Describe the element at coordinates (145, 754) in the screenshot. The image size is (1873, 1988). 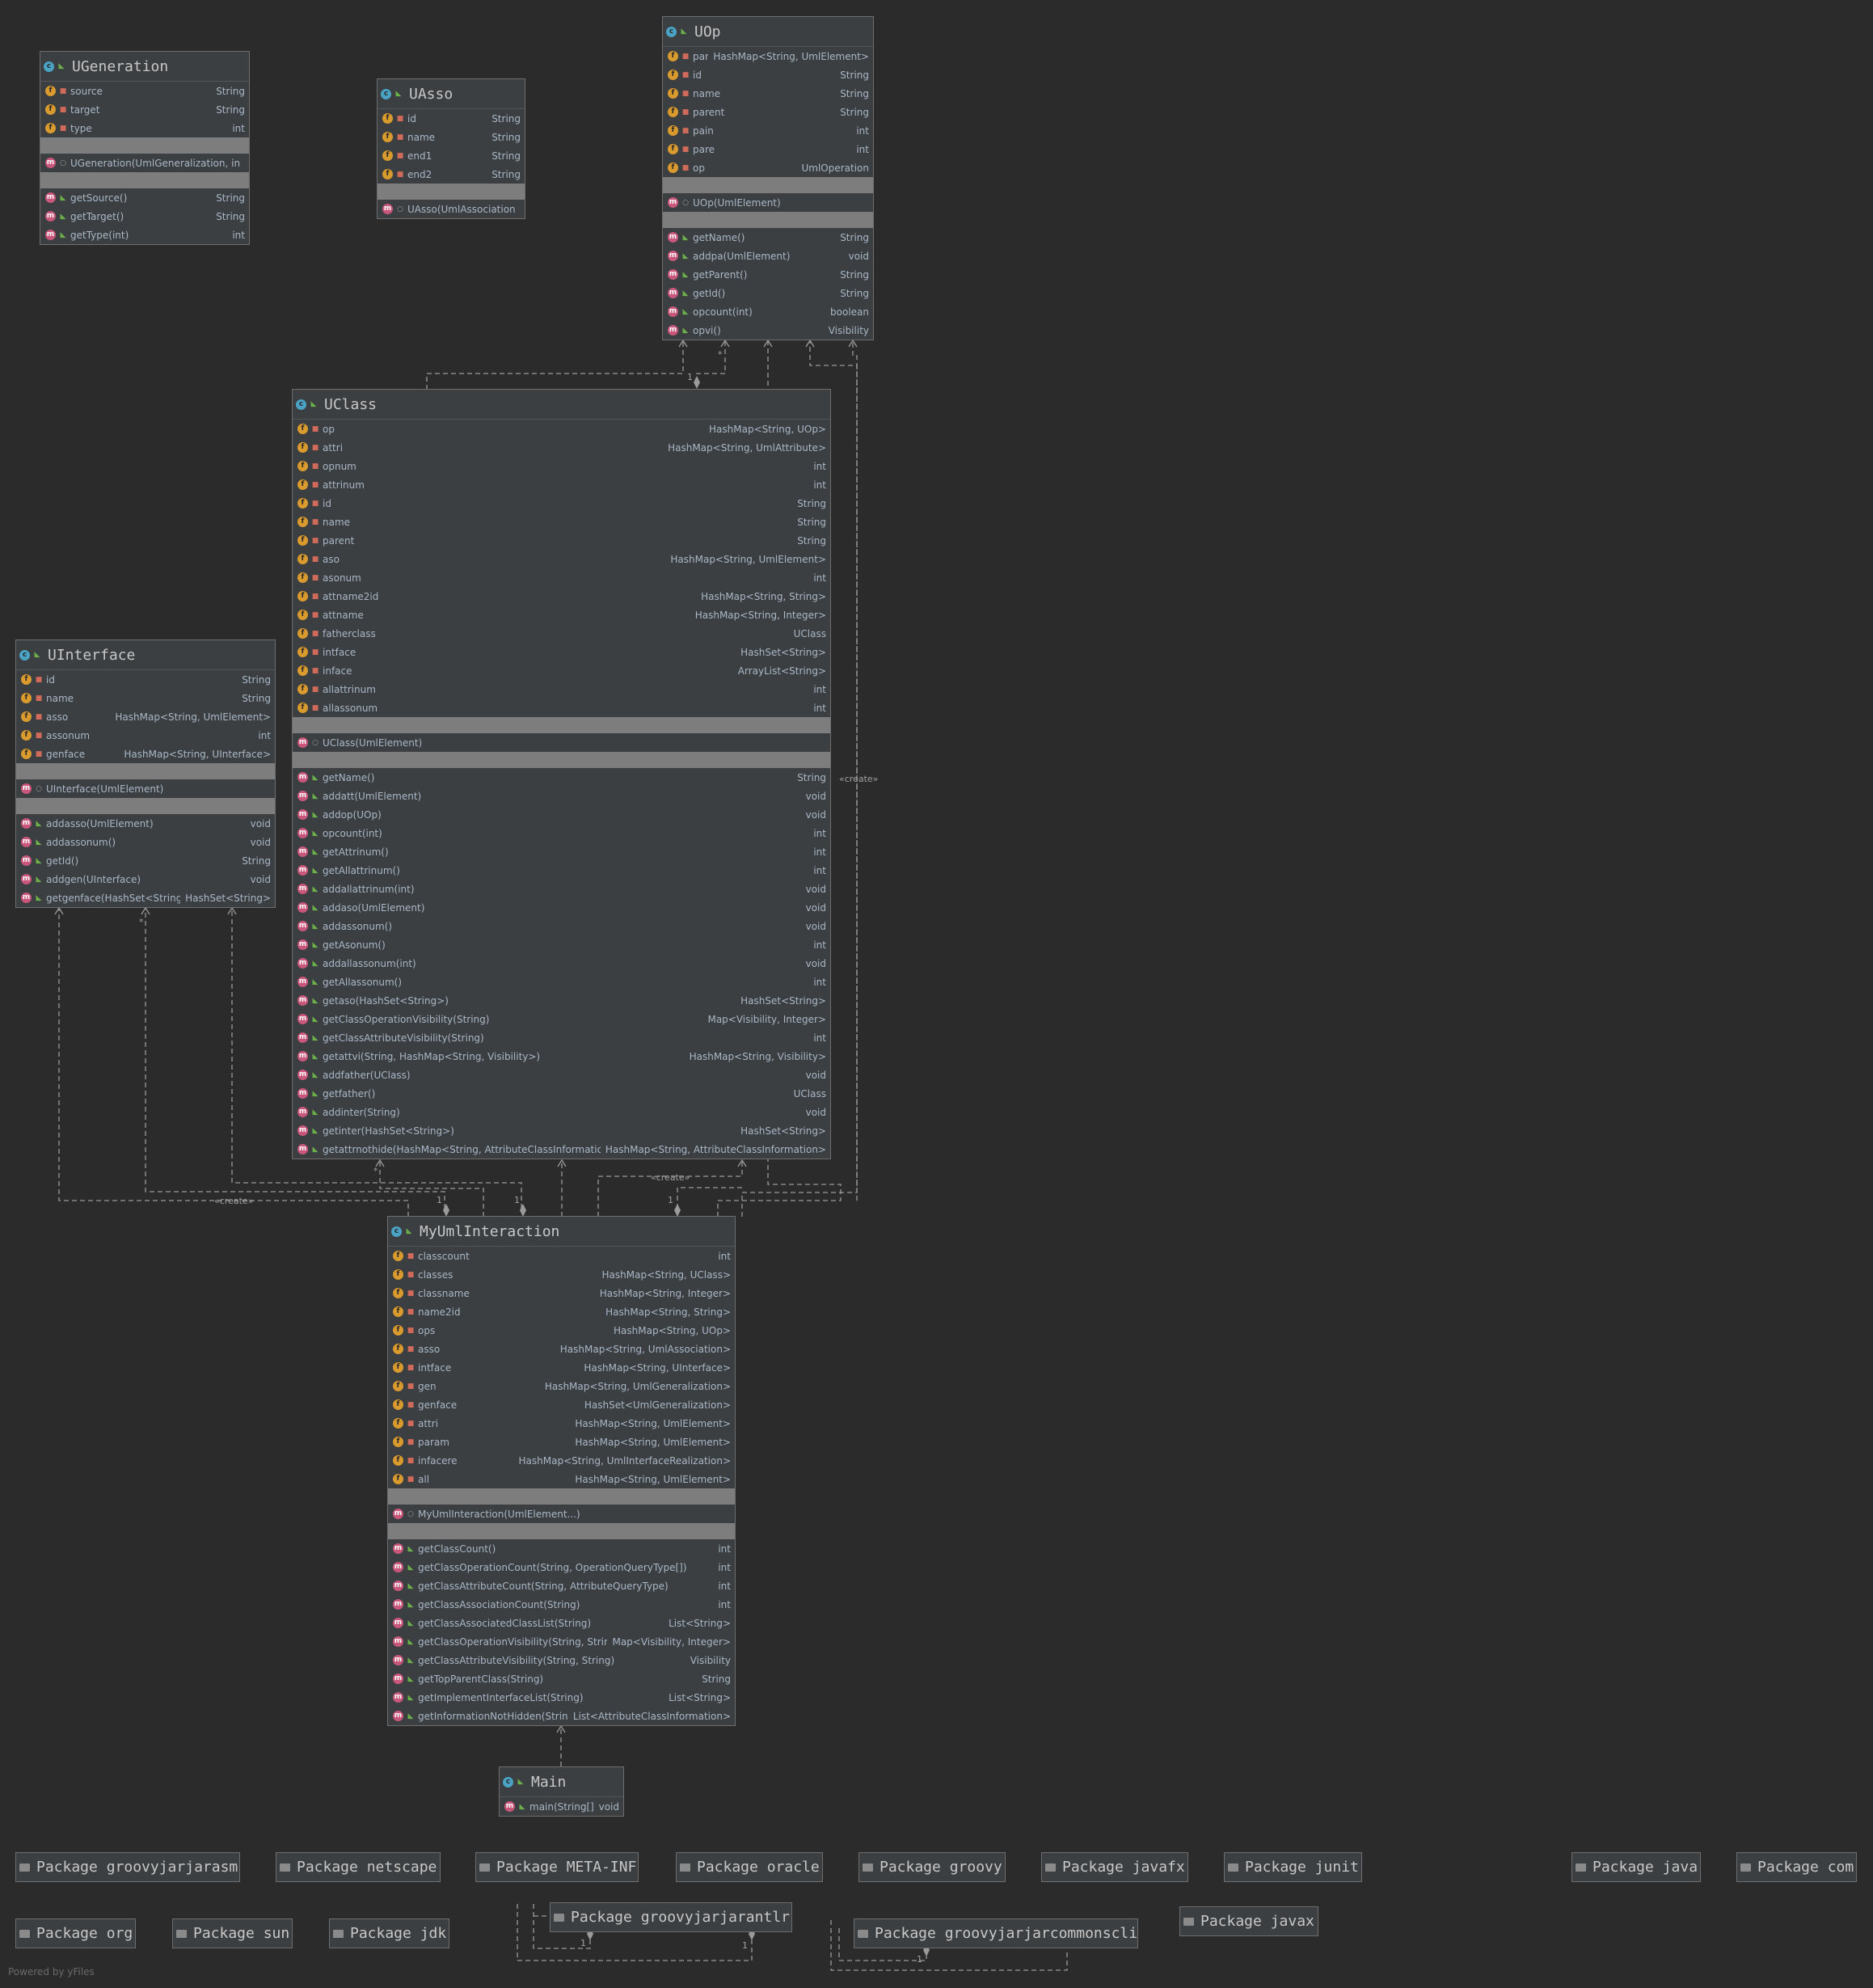
I see `field-row: f ■ genface HashMap<String, UInterface>` at that location.